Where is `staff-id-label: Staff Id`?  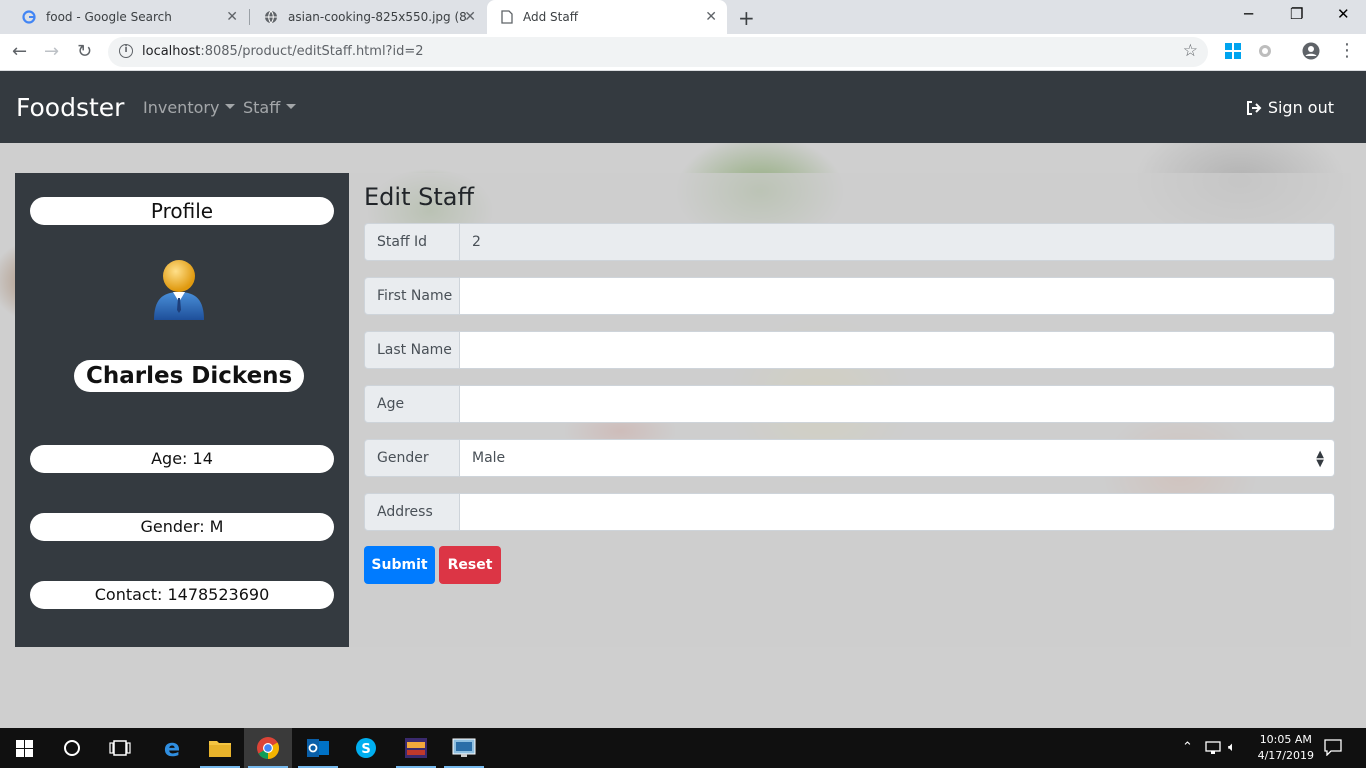 staff-id-label: Staff Id is located at coordinates (412, 242).